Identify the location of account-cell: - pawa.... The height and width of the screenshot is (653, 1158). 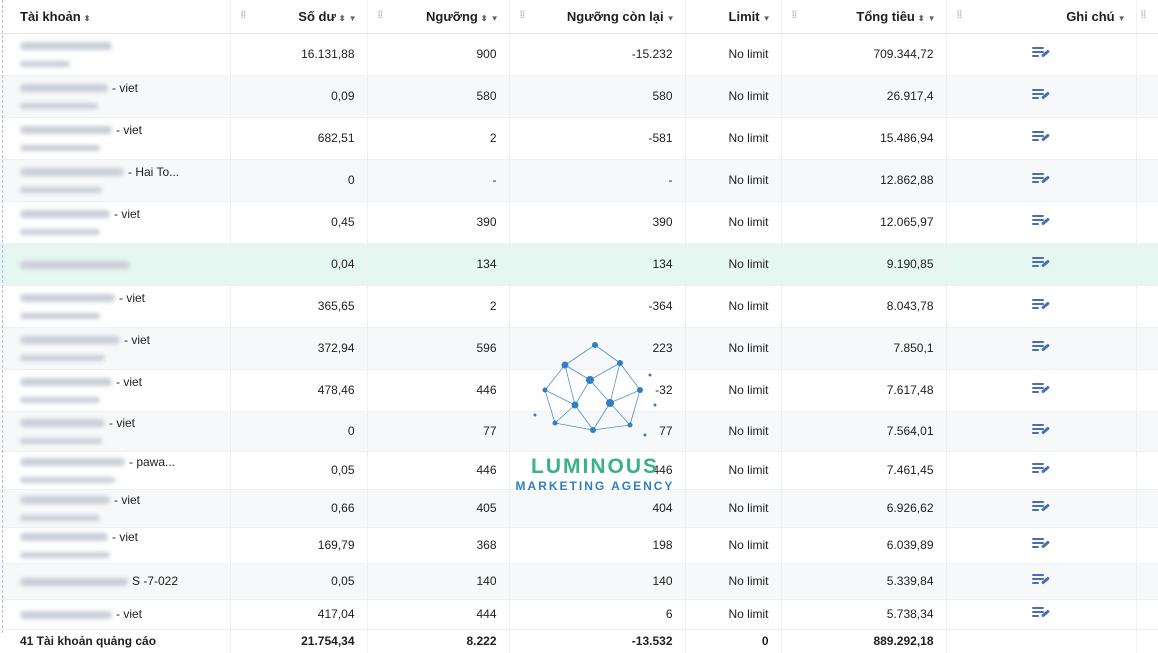
(115, 470).